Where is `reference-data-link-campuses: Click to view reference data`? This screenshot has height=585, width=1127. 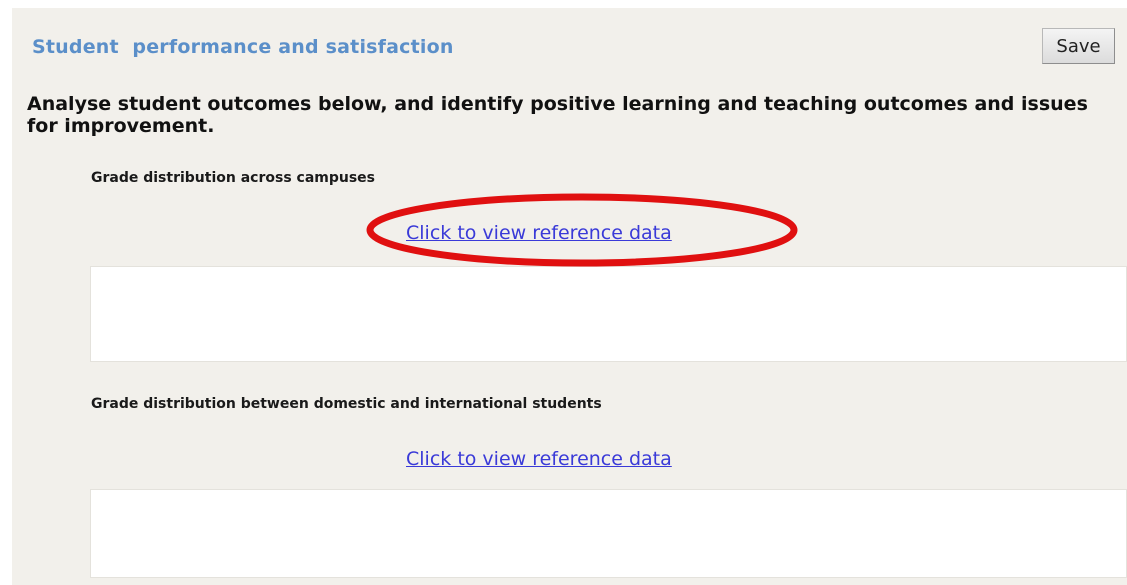
reference-data-link-campuses: Click to view reference data is located at coordinates (539, 233).